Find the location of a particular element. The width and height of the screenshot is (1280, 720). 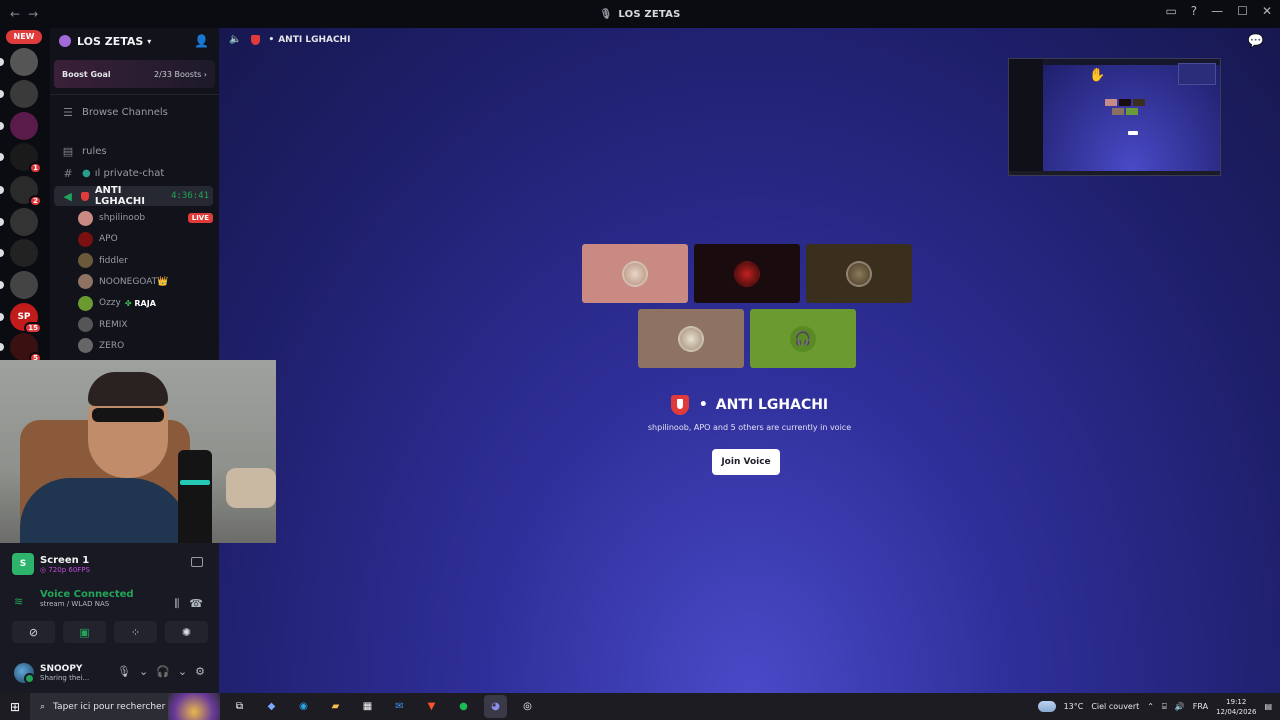

voice-user: Ozzy ✤ RAJA is located at coordinates (145, 303).